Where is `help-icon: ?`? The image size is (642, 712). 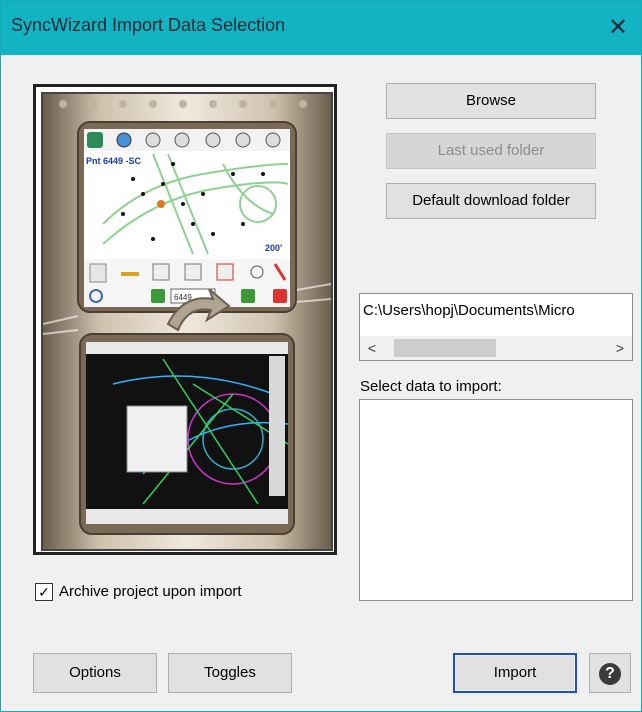
help-icon: ? is located at coordinates (610, 674).